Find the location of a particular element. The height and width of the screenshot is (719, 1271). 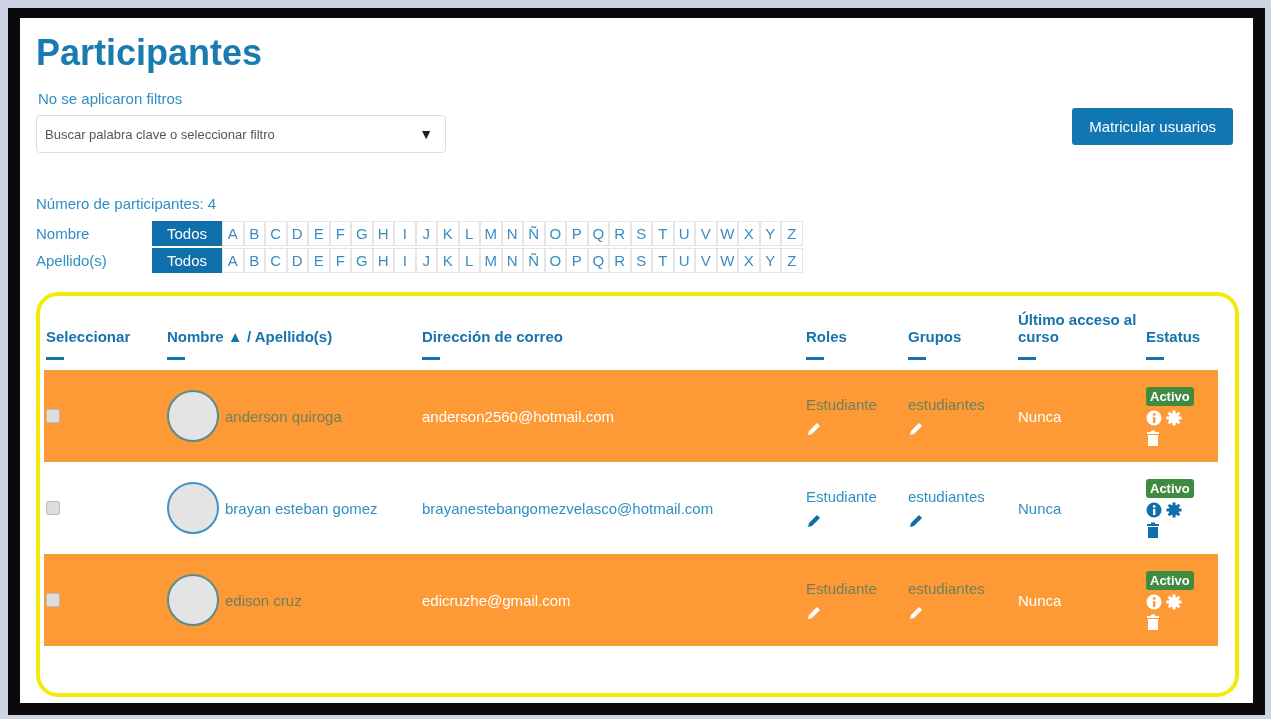

user-name-link: anderson quiroga is located at coordinates (283, 416).